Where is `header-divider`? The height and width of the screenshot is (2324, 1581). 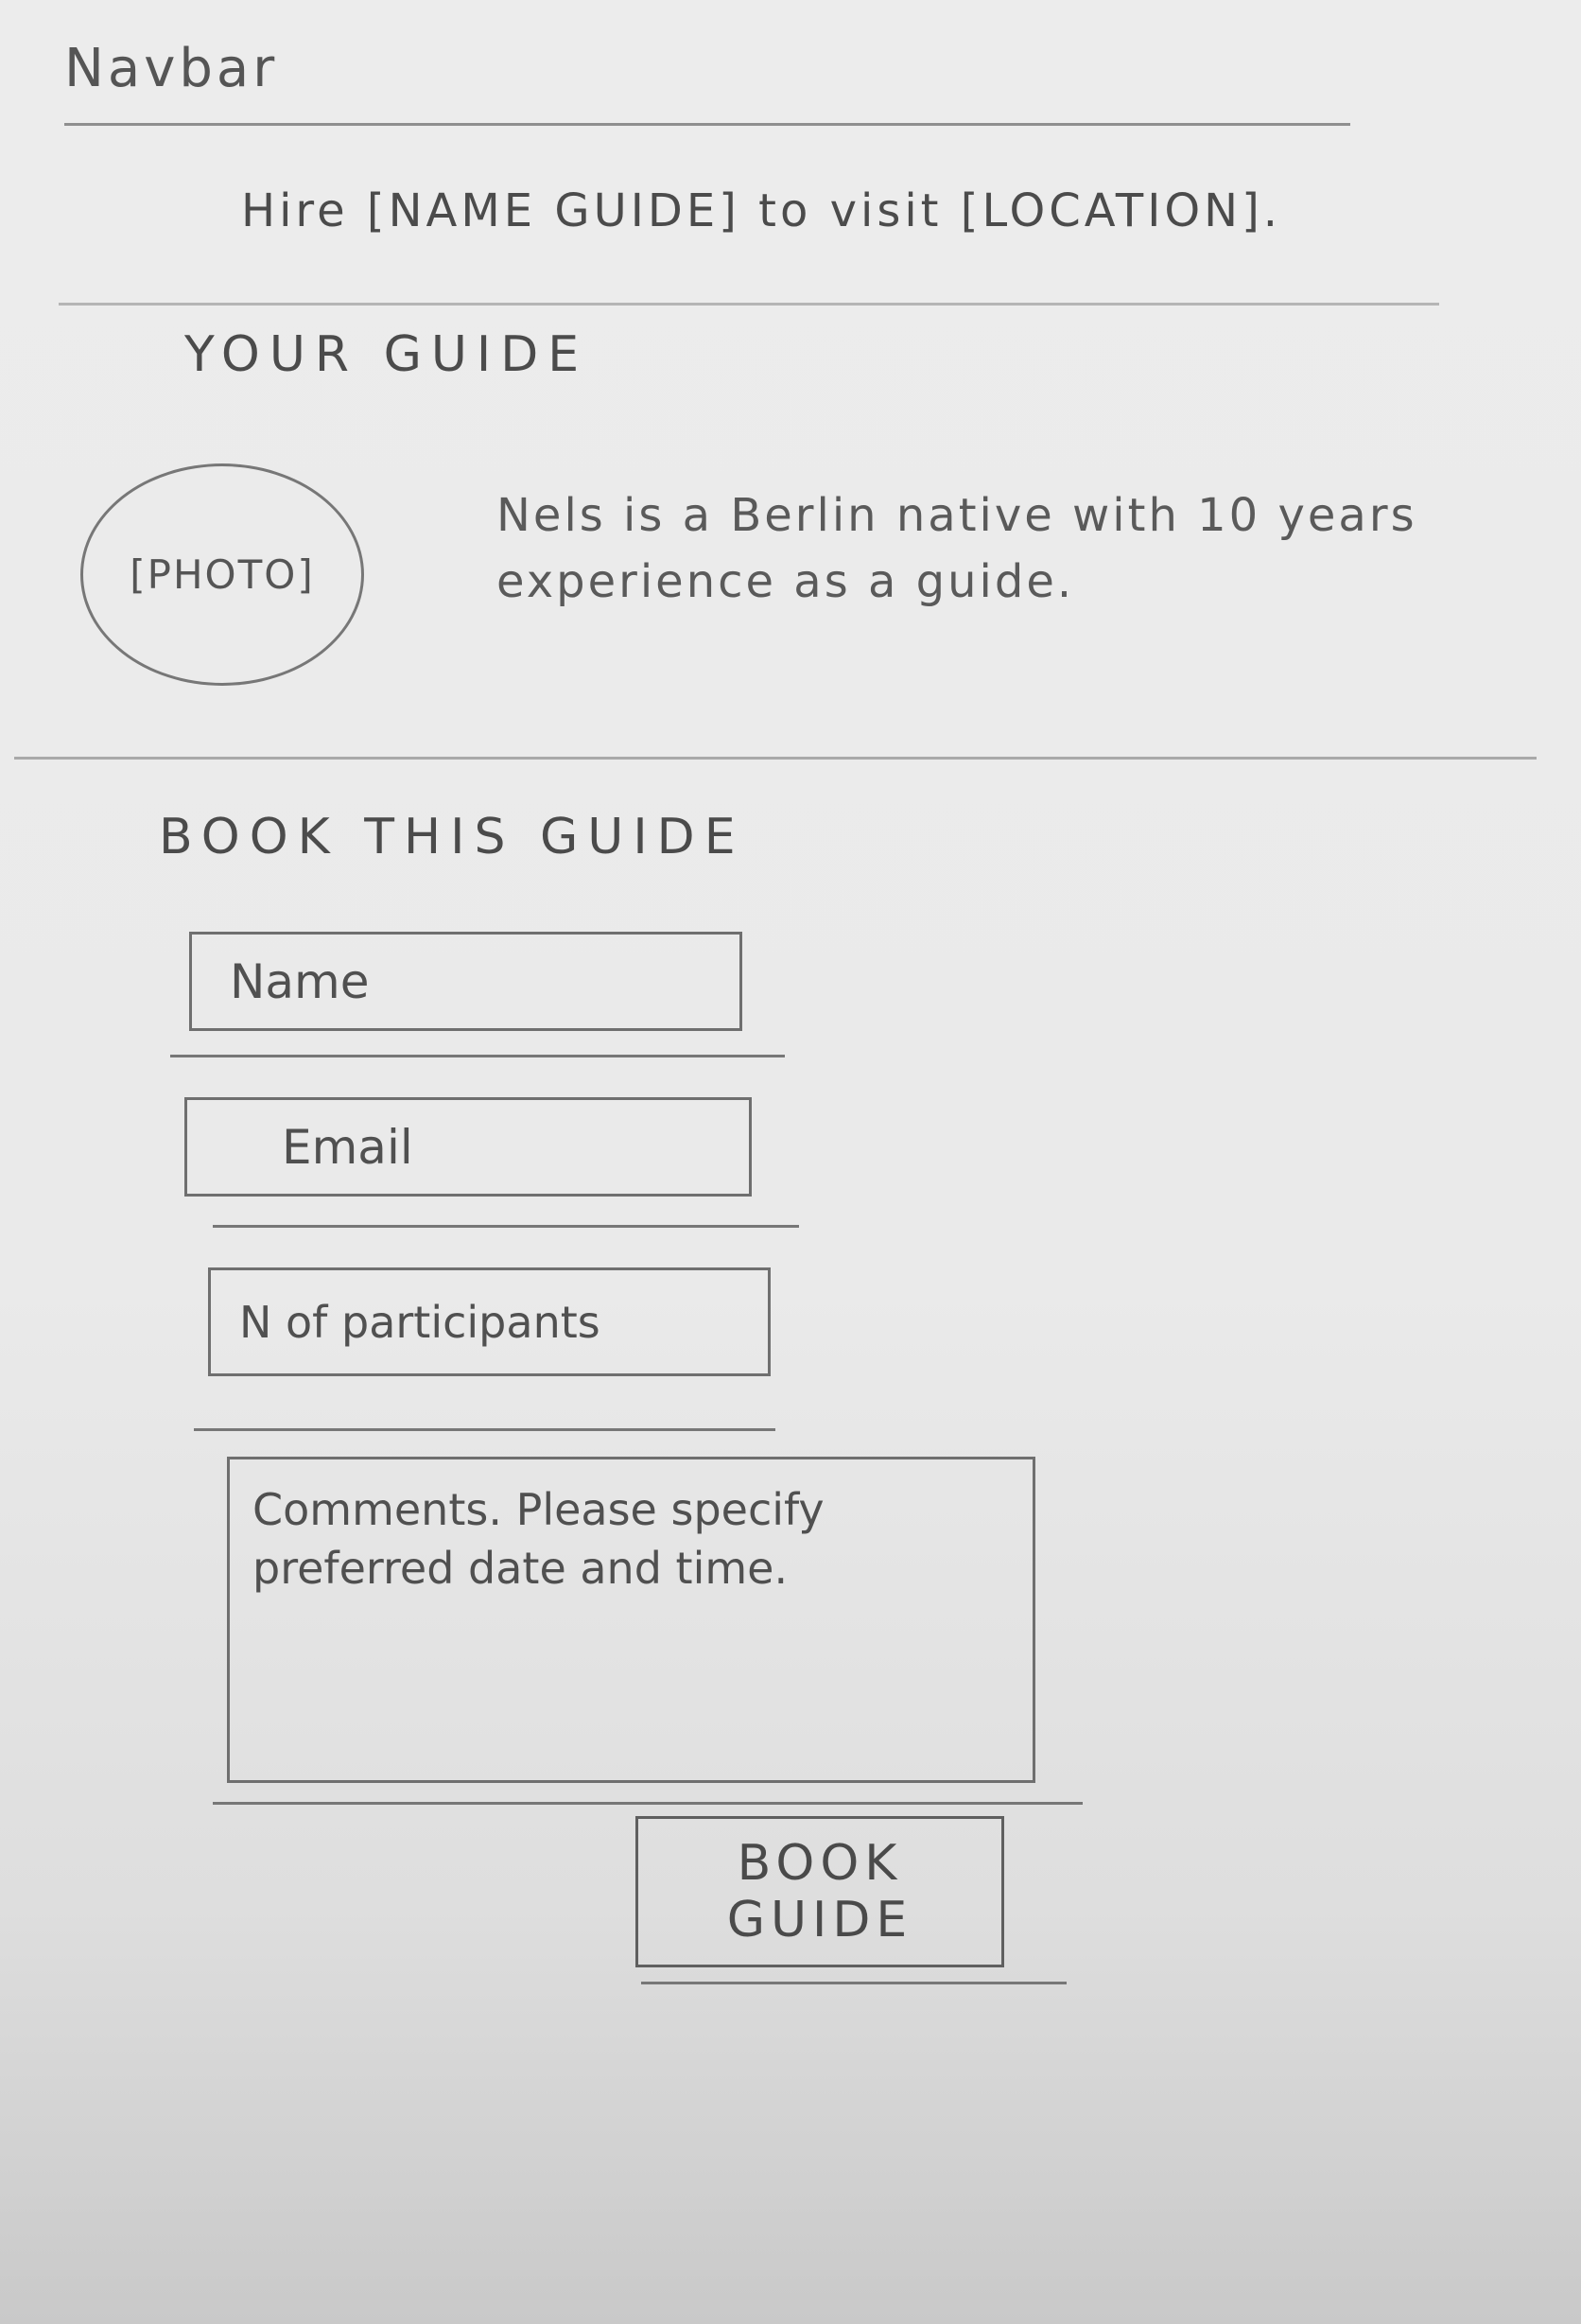
header-divider is located at coordinates (749, 304).